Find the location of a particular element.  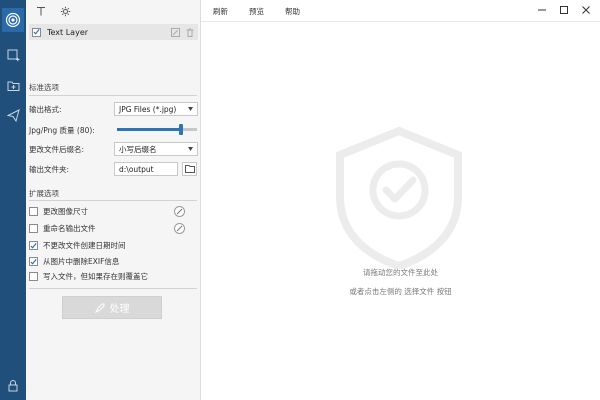

keep-date-label: 不更改文件创建日期时间 is located at coordinates (84, 245).